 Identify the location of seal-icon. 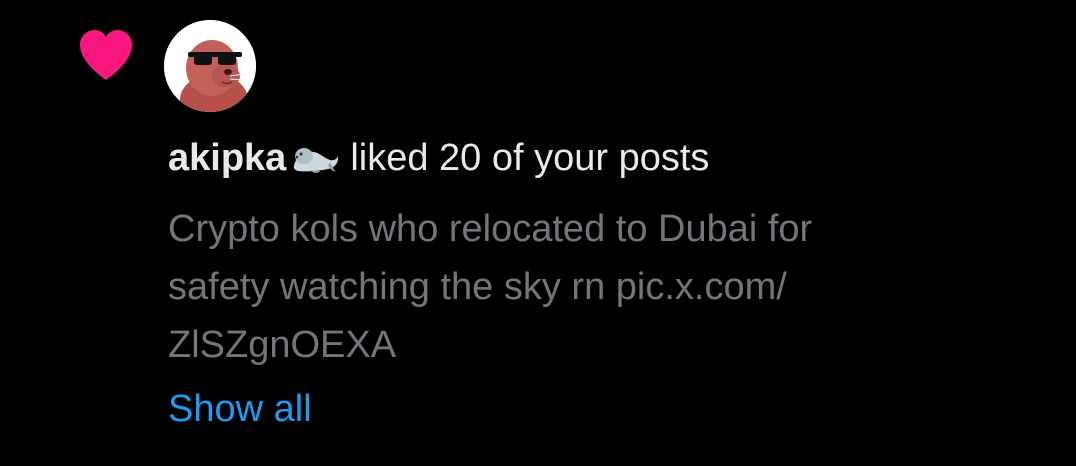
(316, 160).